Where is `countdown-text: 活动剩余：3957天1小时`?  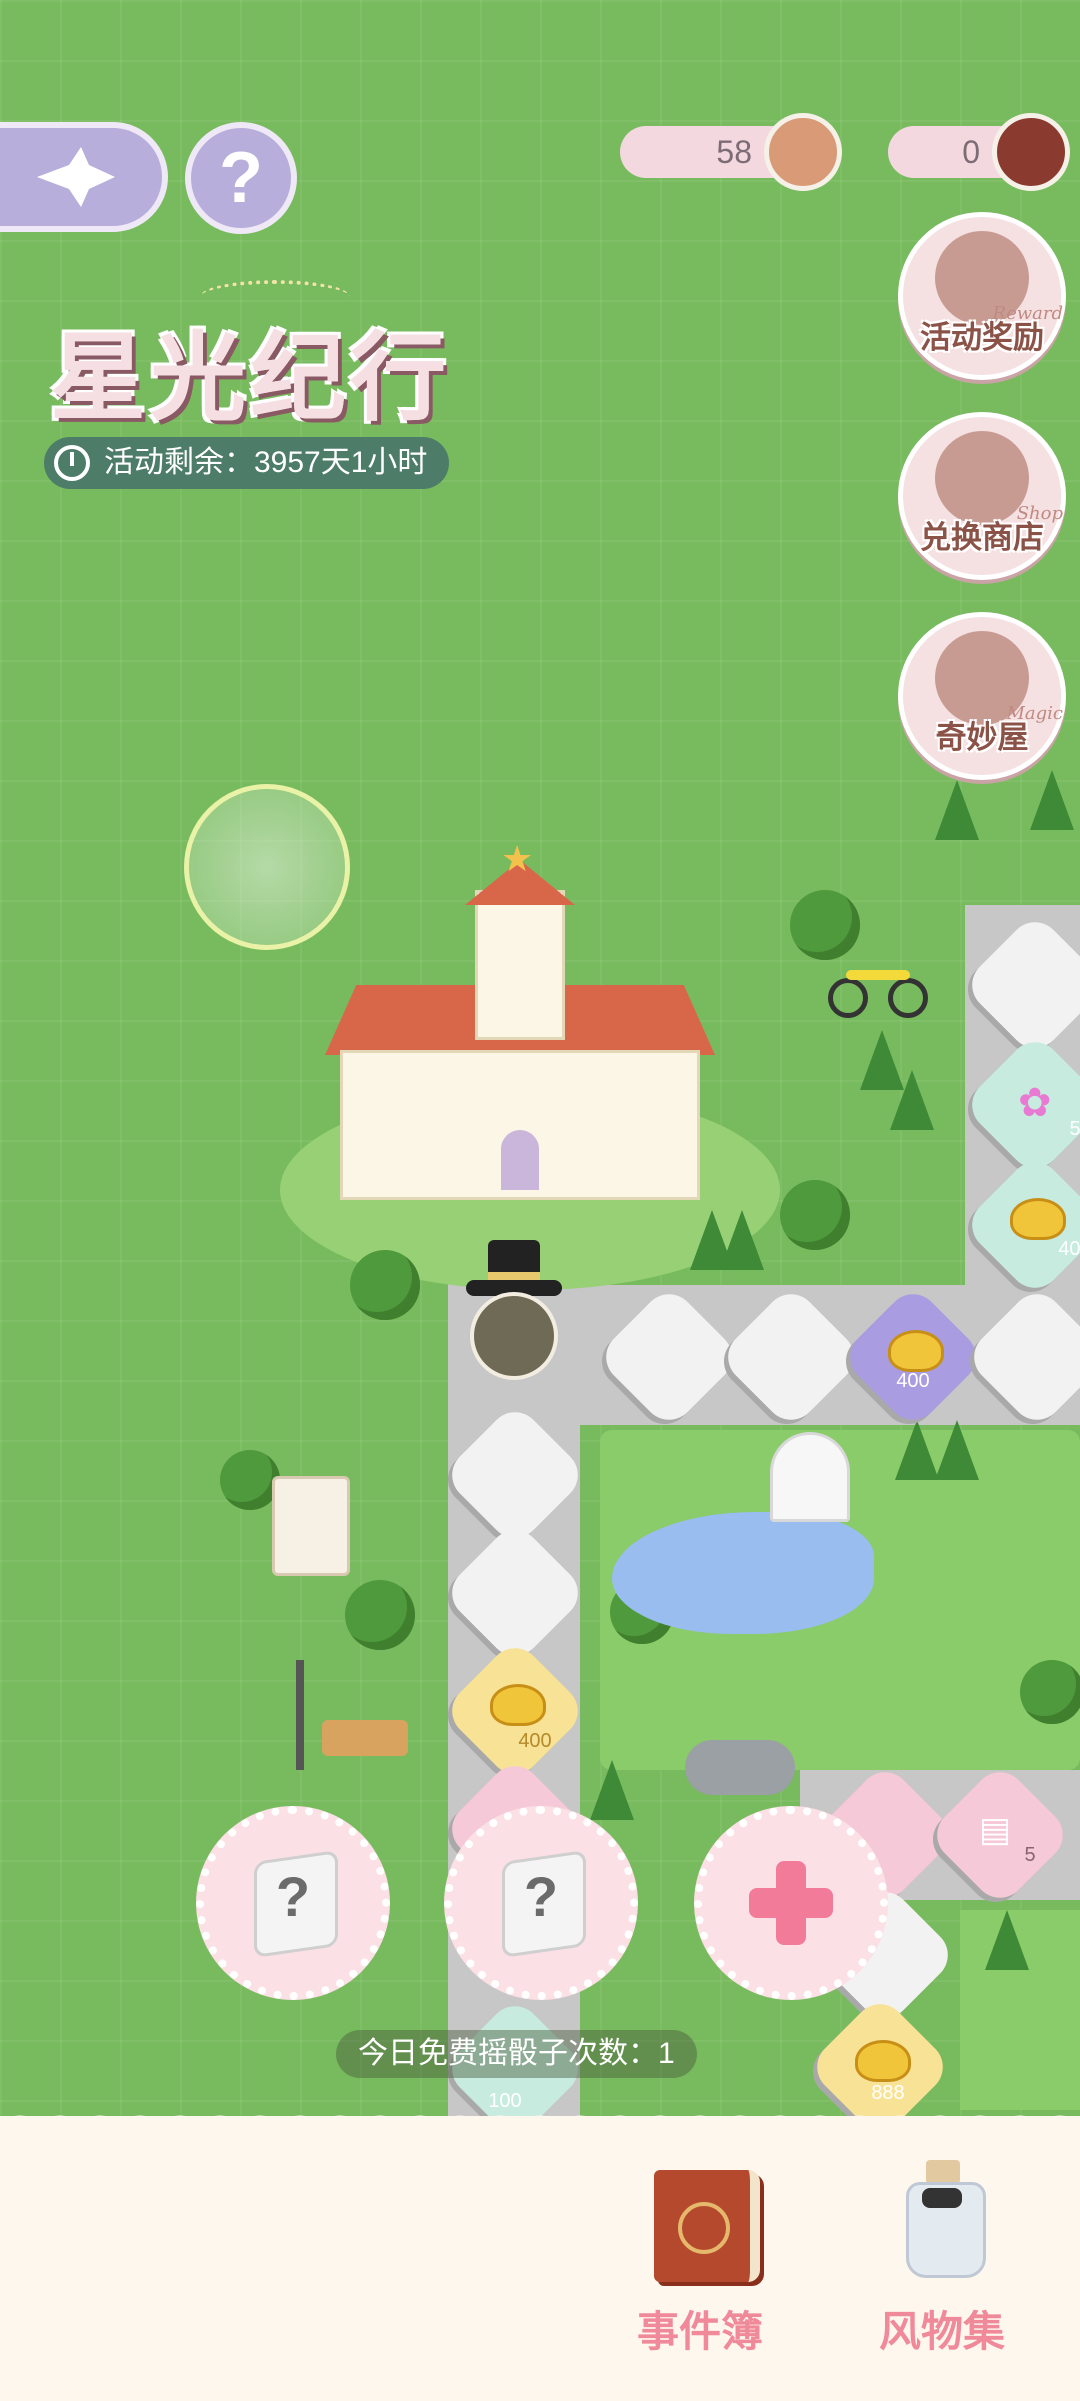
countdown-text: 活动剩余：3957天1小时 is located at coordinates (266, 462).